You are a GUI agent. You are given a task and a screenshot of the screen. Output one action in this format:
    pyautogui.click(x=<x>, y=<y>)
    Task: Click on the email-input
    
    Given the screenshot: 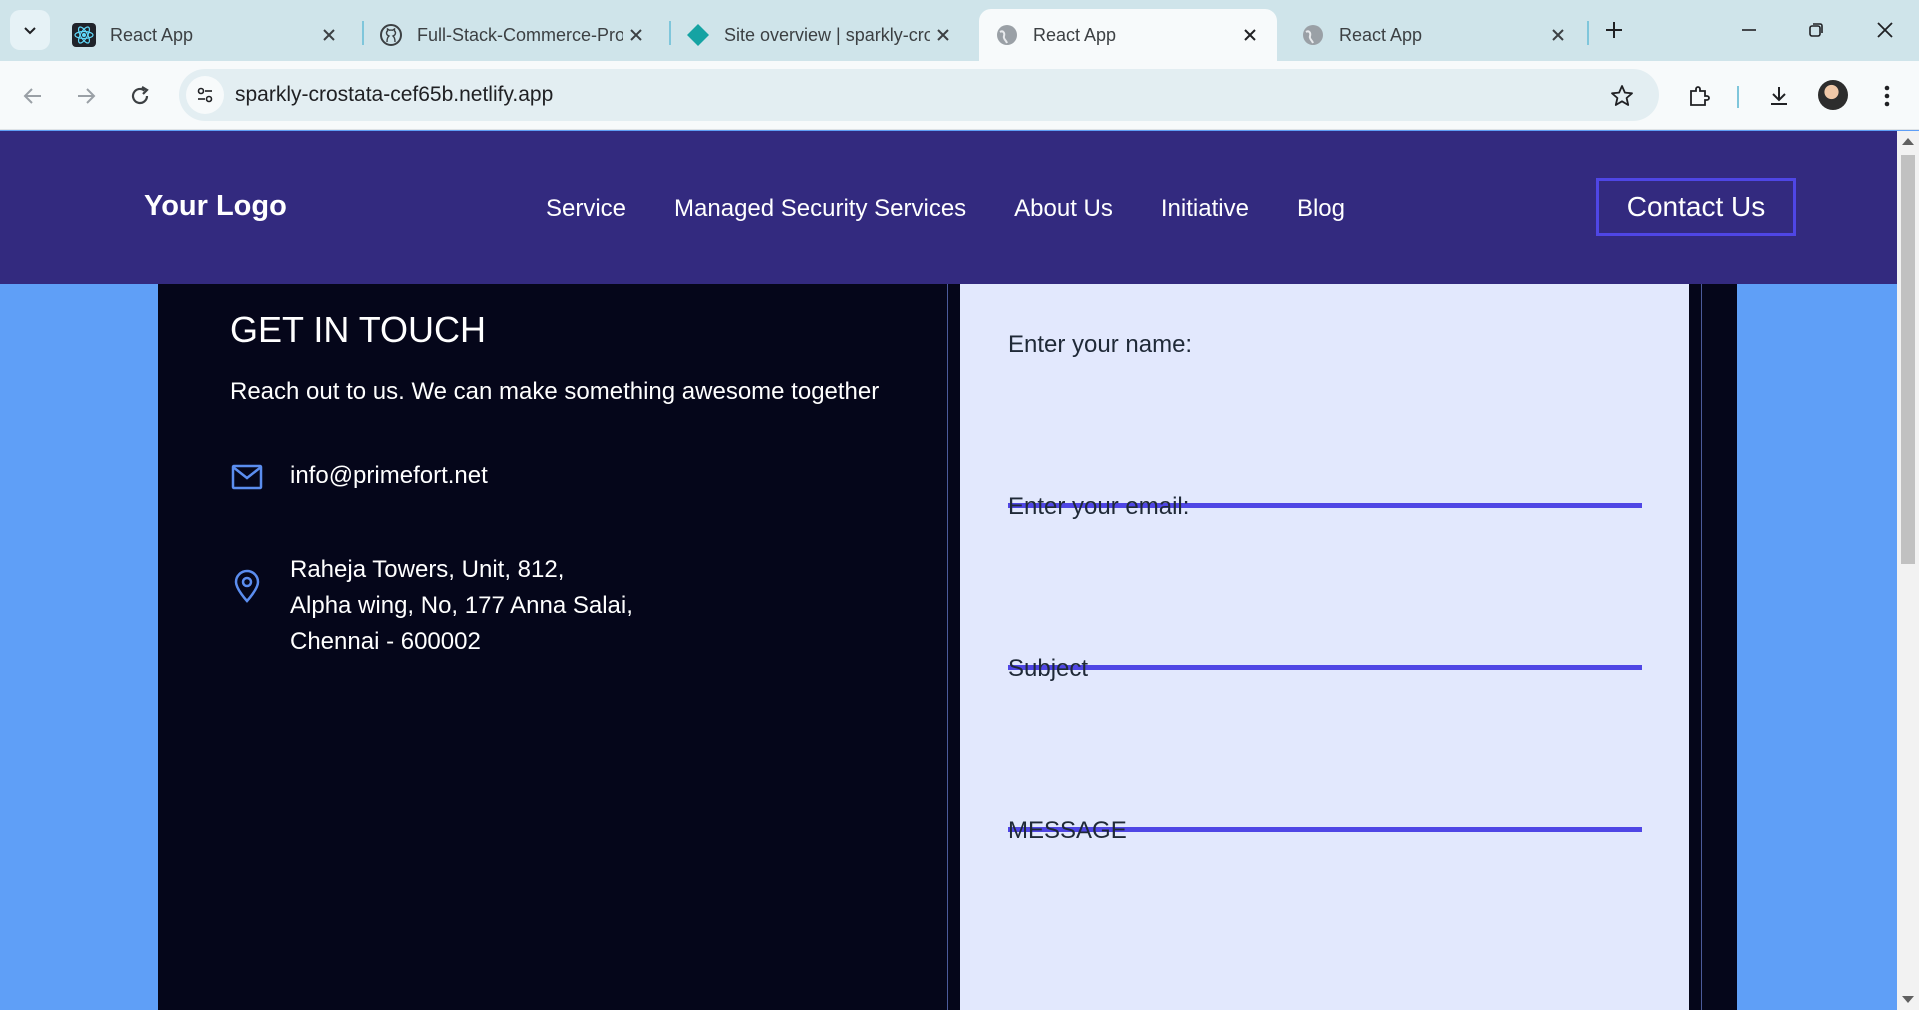 What is the action you would take?
    pyautogui.click(x=1325, y=650)
    